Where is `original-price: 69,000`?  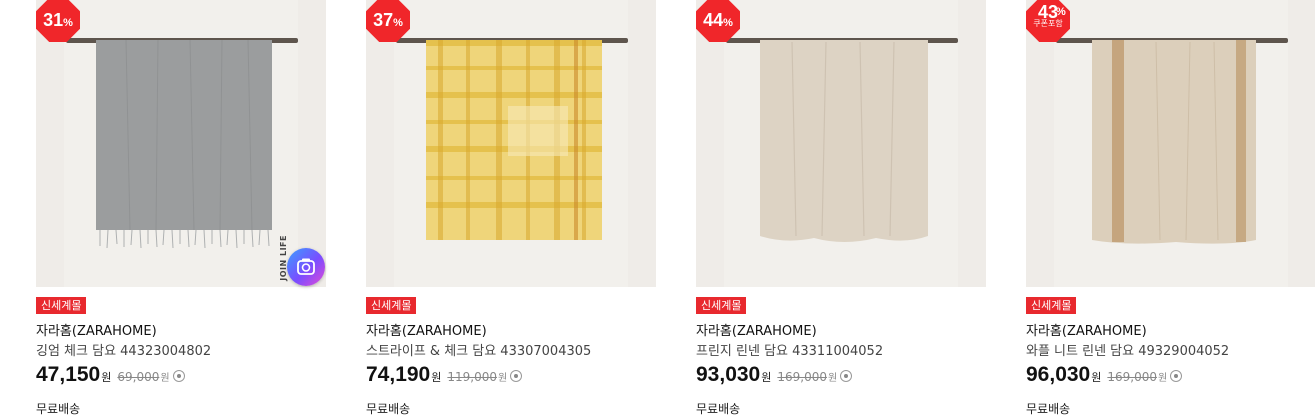
original-price: 69,000 is located at coordinates (138, 377).